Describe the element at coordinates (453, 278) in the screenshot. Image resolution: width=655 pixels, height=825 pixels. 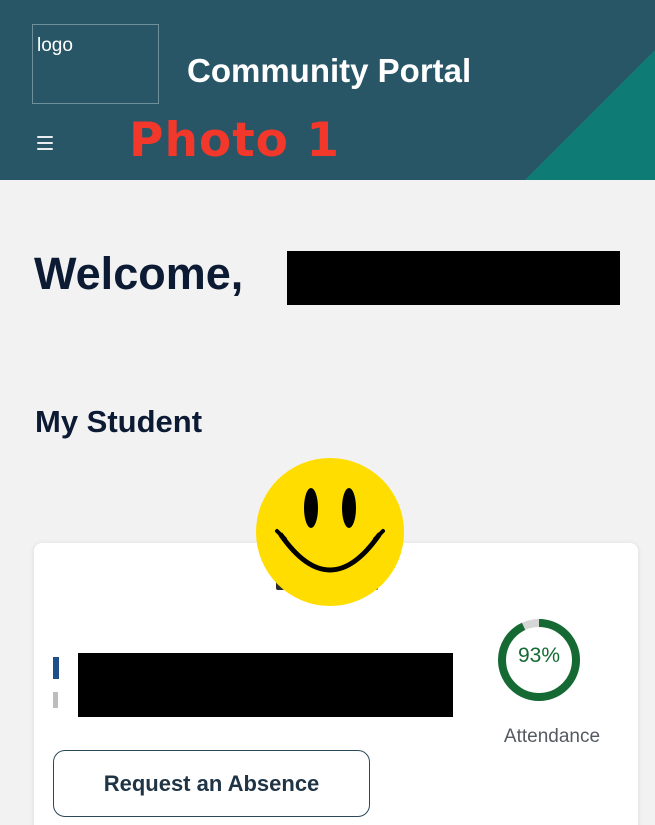
I see `redacted-user-name` at that location.